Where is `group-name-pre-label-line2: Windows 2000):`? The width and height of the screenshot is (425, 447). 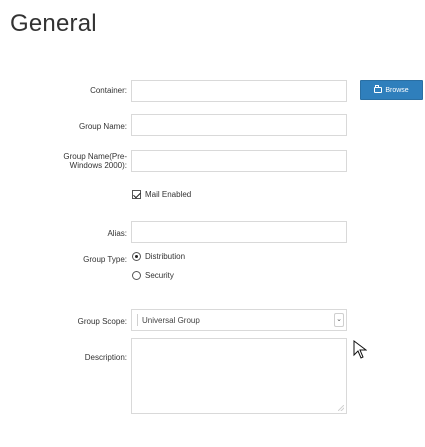
group-name-pre-label-line2: Windows 2000): is located at coordinates (98, 165).